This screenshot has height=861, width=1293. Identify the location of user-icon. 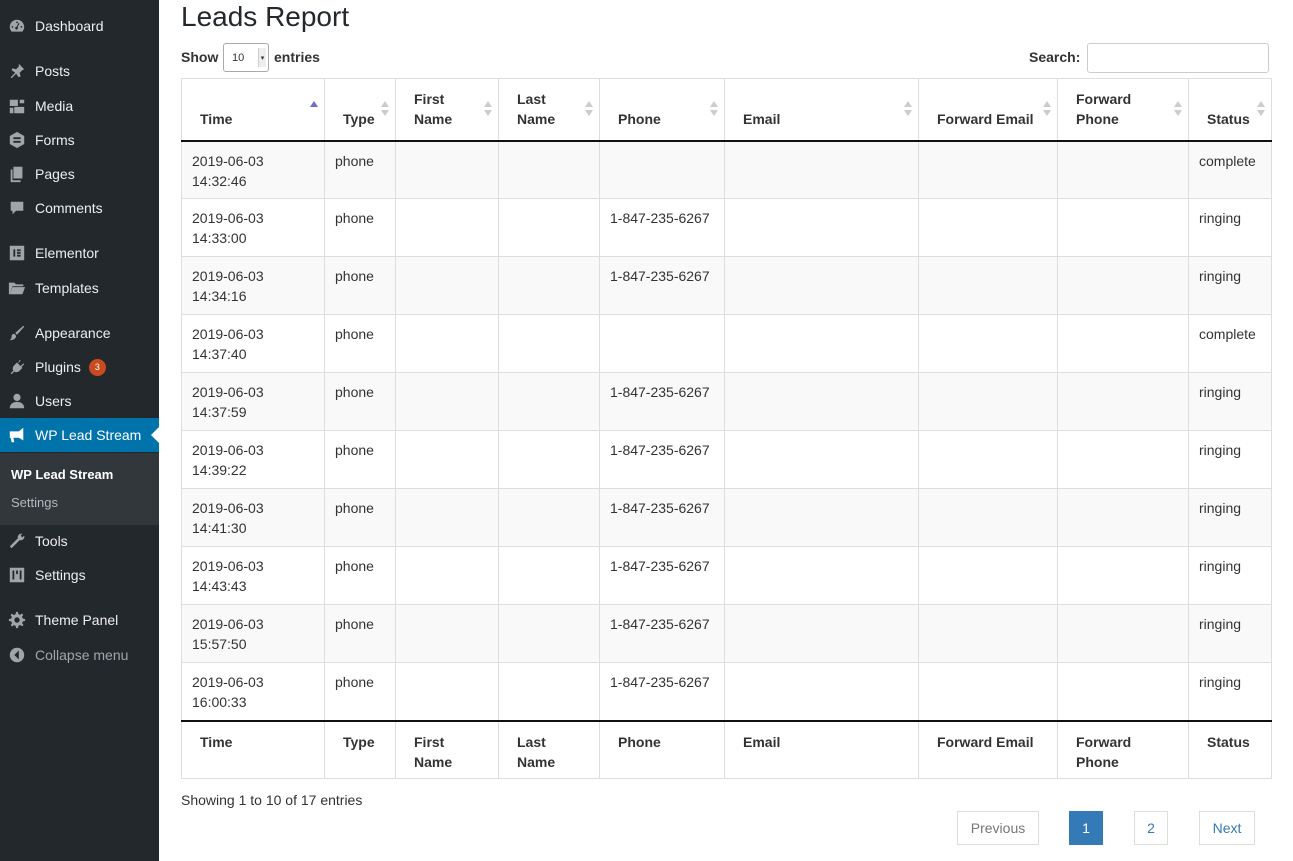
(17, 401).